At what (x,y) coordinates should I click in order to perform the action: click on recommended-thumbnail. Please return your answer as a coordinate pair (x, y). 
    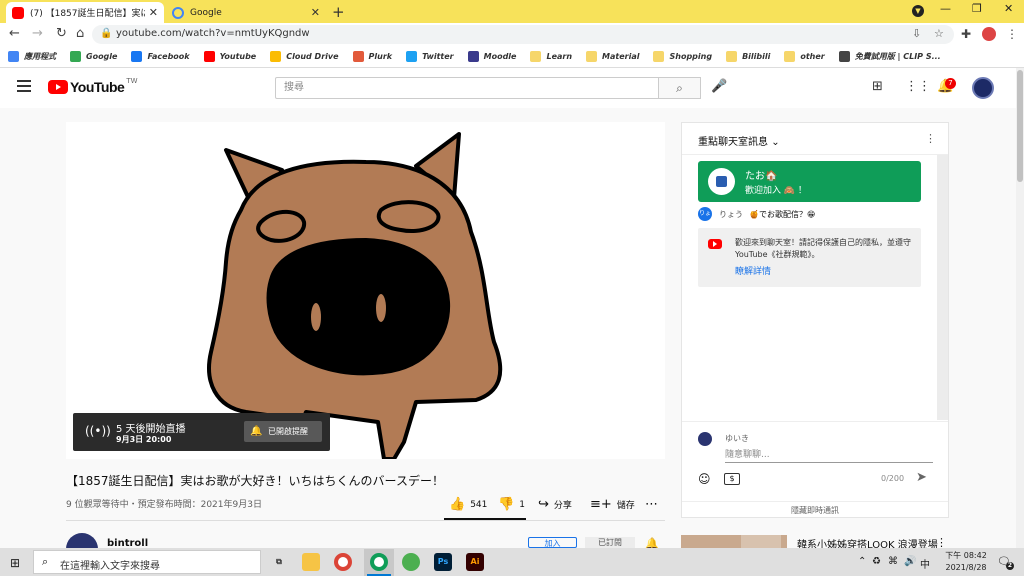
    Looking at the image, I should click on (734, 541).